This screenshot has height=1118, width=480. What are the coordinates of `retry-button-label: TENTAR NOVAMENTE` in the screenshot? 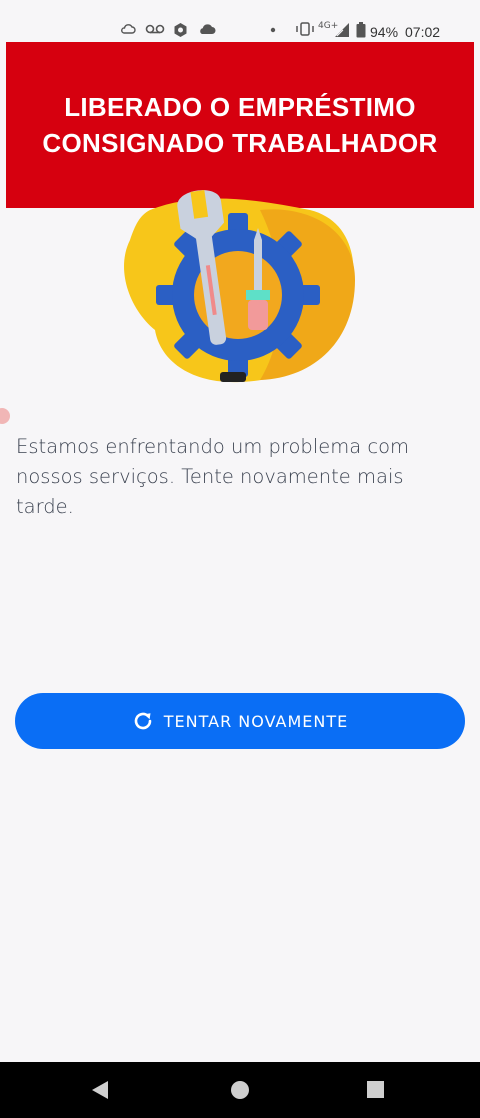 It's located at (256, 721).